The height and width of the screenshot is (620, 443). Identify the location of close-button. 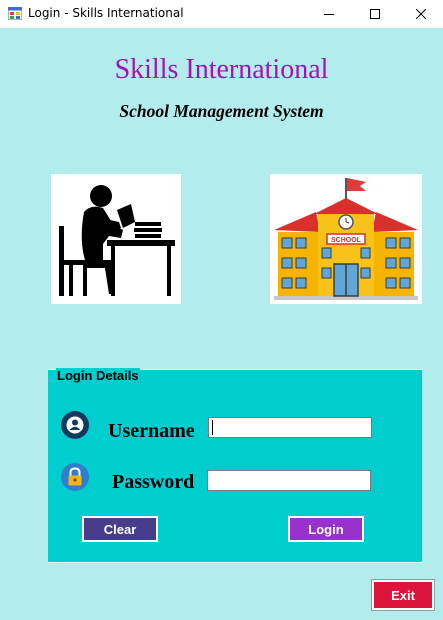
(420, 14).